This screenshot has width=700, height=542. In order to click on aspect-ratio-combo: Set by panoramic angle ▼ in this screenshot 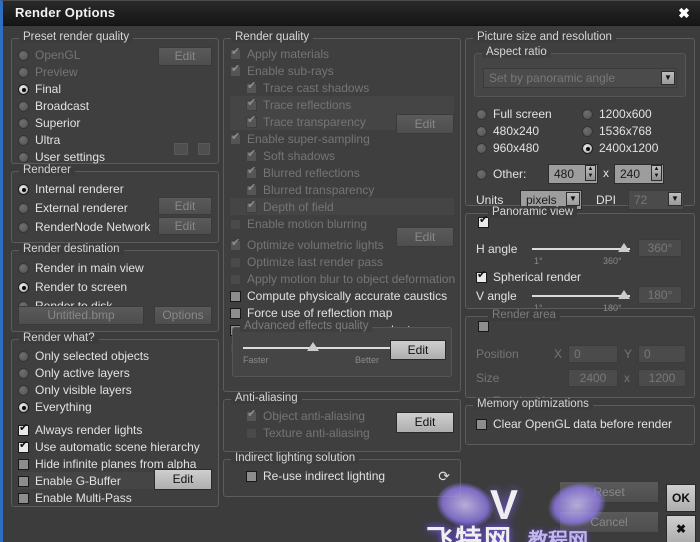, I will do `click(580, 78)`.